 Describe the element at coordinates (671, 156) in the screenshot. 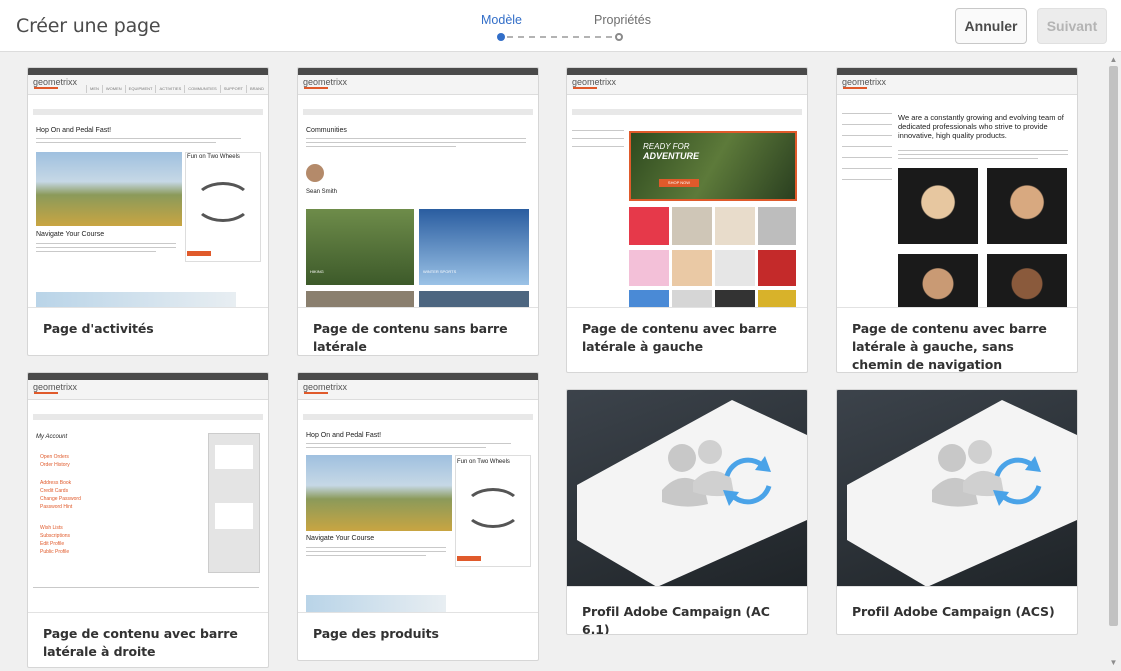

I see `banner-text: ADVENTURE` at that location.